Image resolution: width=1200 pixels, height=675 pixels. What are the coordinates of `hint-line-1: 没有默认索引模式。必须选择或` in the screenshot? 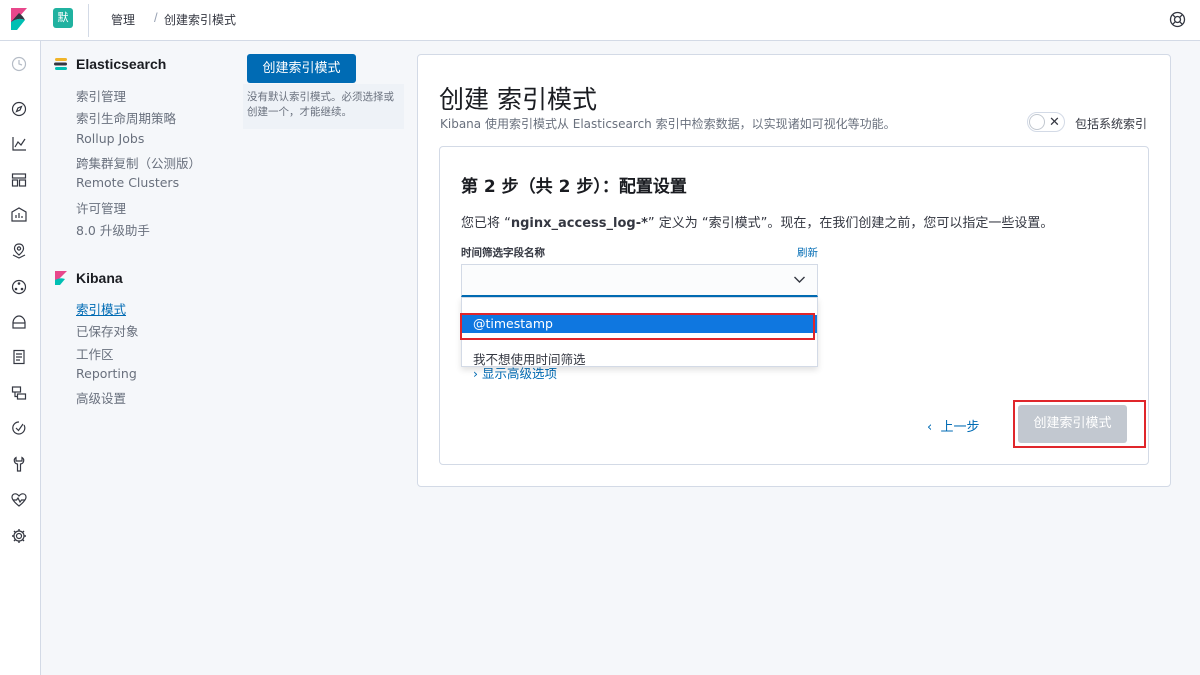 It's located at (320, 97).